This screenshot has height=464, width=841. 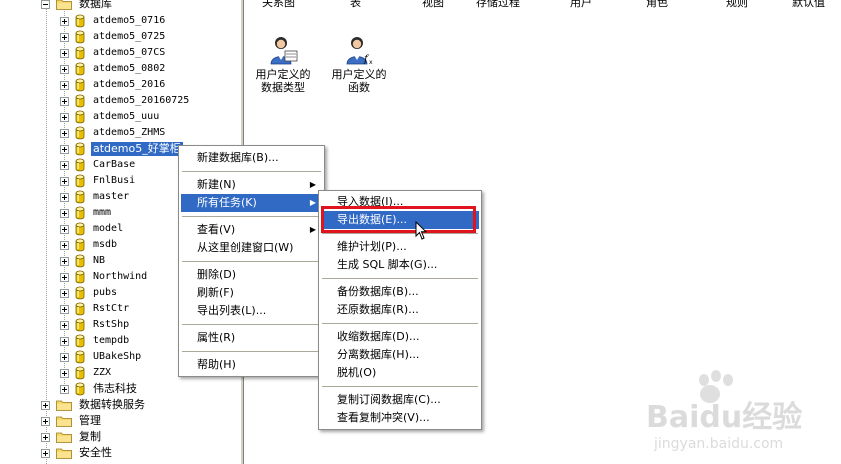 What do you see at coordinates (359, 50) in the screenshot?
I see `udf-icon: fx` at bounding box center [359, 50].